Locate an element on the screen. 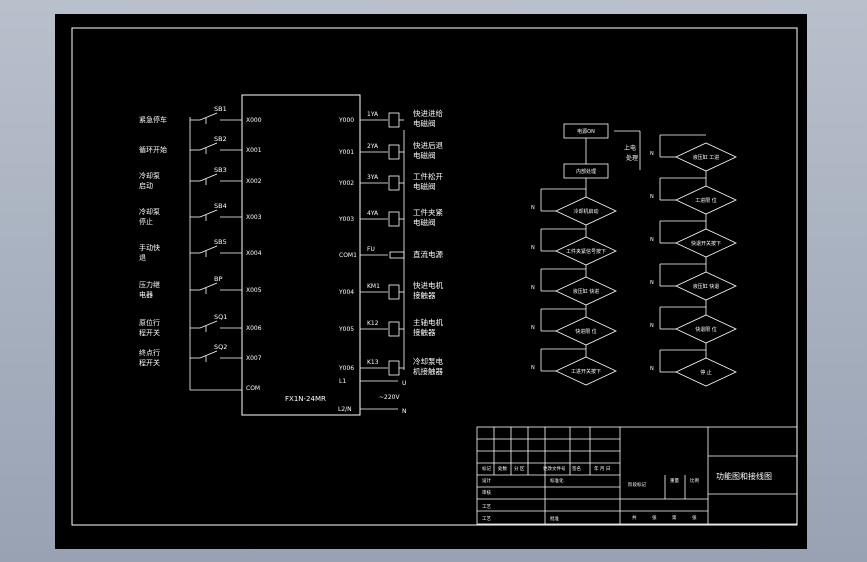 The height and width of the screenshot is (562, 867). flow-node-text: 停 止 is located at coordinates (706, 372).